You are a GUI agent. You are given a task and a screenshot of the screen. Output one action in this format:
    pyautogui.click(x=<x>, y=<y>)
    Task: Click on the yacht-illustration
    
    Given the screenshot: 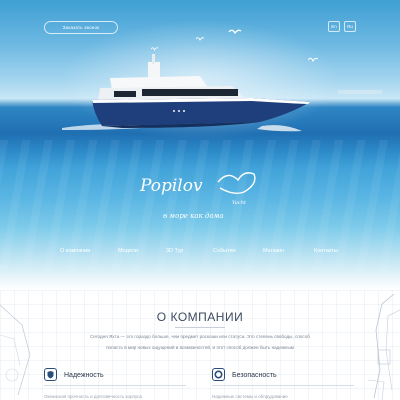 What is the action you would take?
    pyautogui.click(x=186, y=93)
    